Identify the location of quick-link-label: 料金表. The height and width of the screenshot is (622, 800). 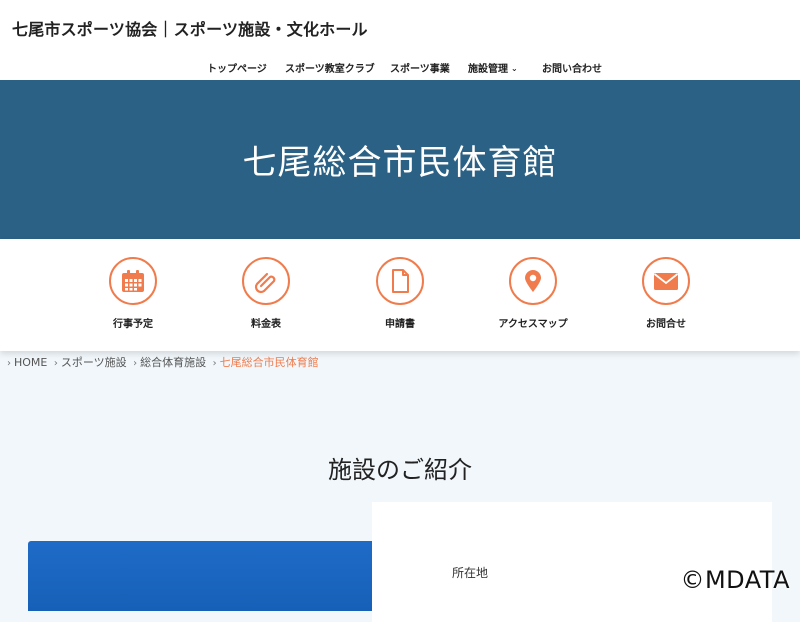
(266, 324).